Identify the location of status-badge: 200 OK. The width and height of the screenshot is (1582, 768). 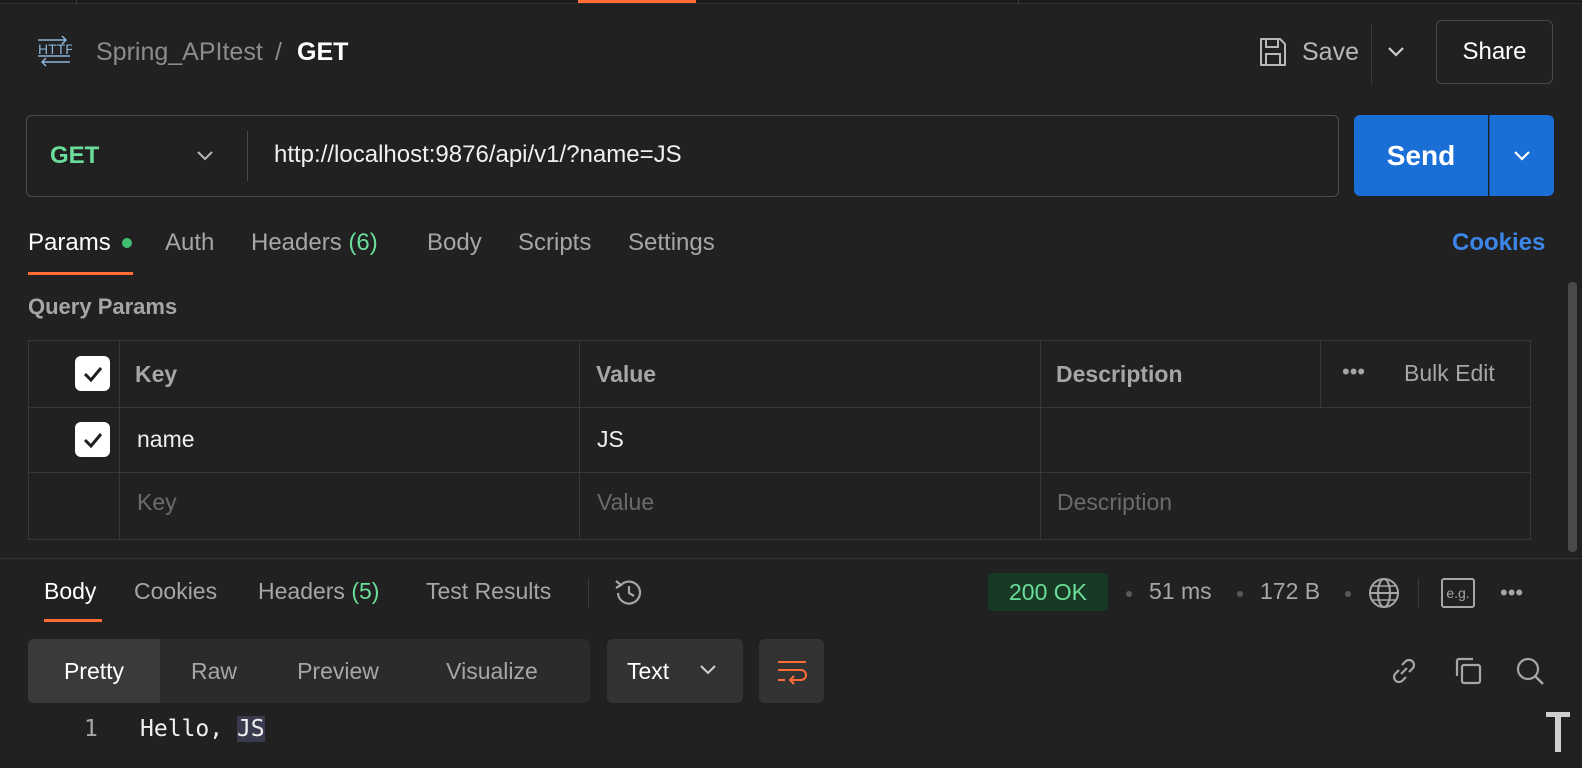
(1048, 592).